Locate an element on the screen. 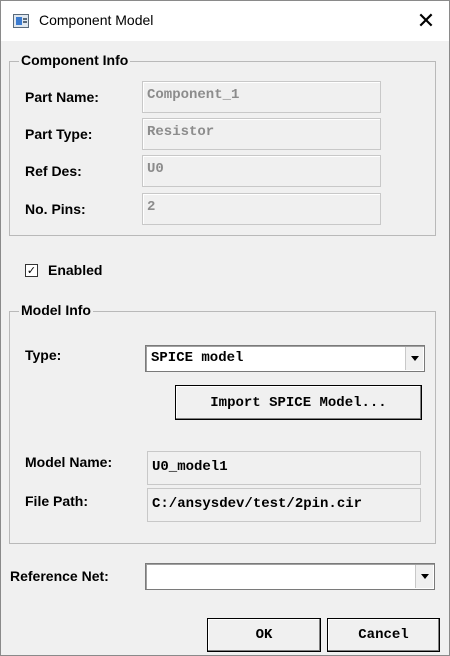 Image resolution: width=450 pixels, height=656 pixels. no-pins-field: 2 is located at coordinates (261, 209).